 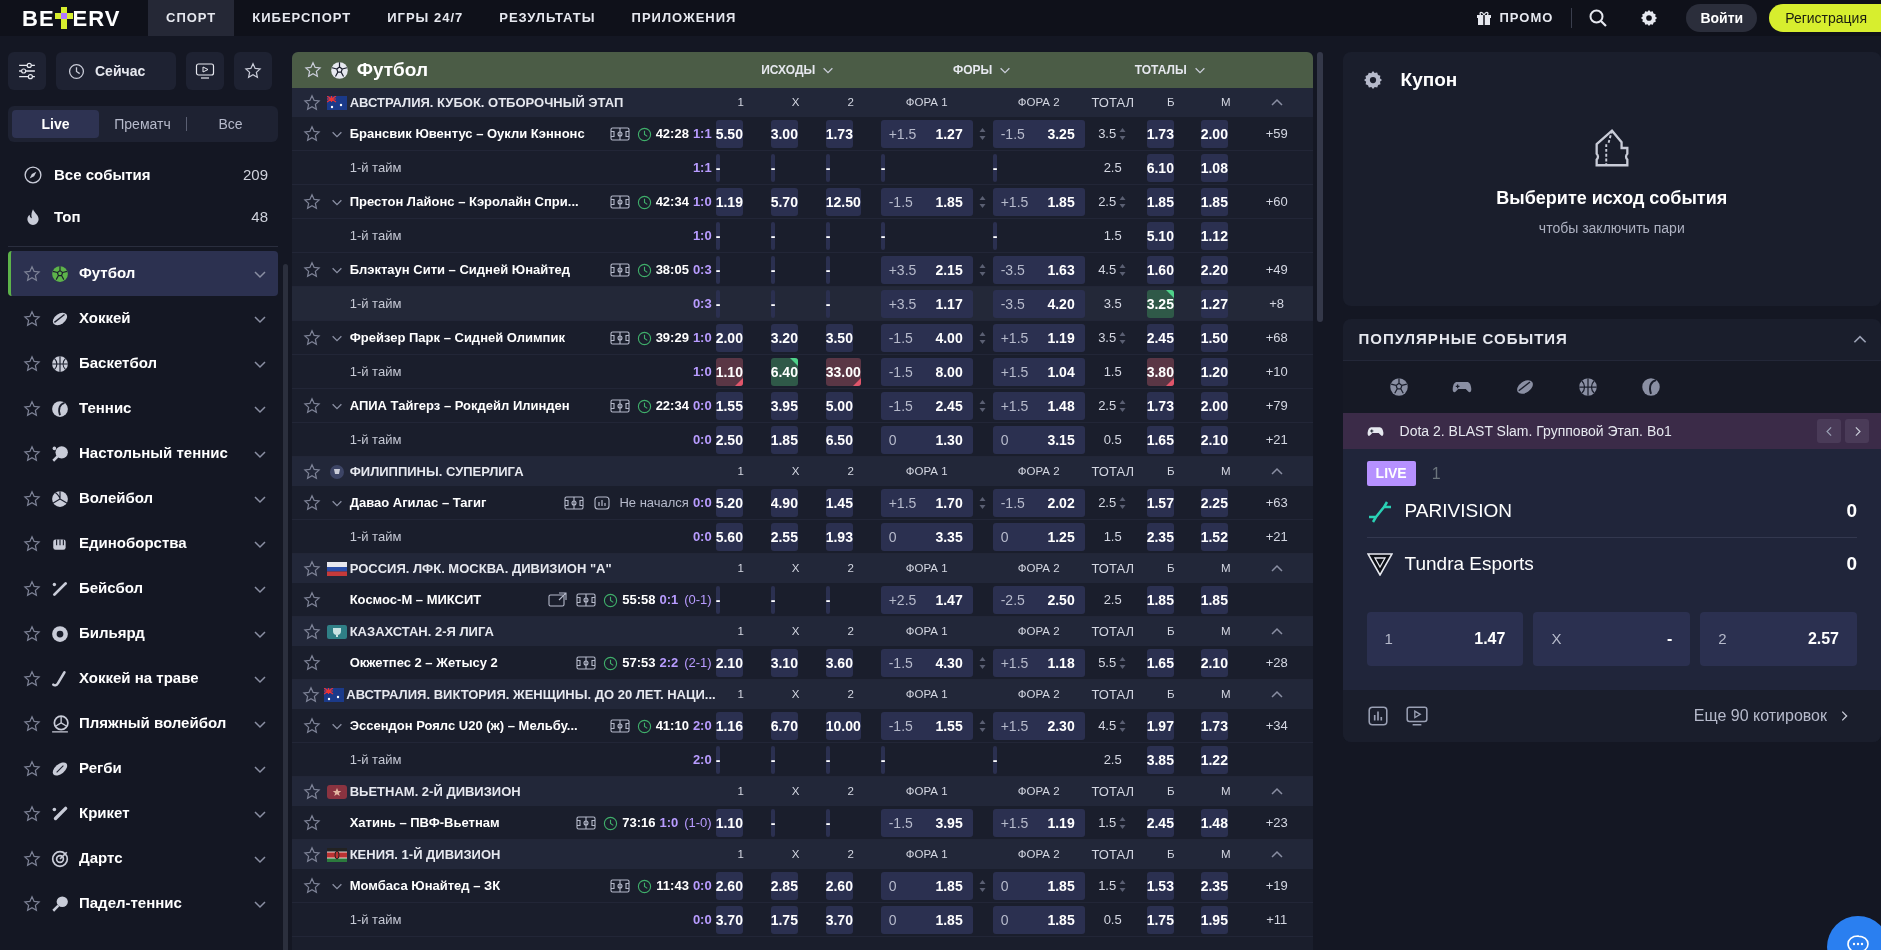 I want to click on sport-item: Бильярд, so click(x=143, y=633).